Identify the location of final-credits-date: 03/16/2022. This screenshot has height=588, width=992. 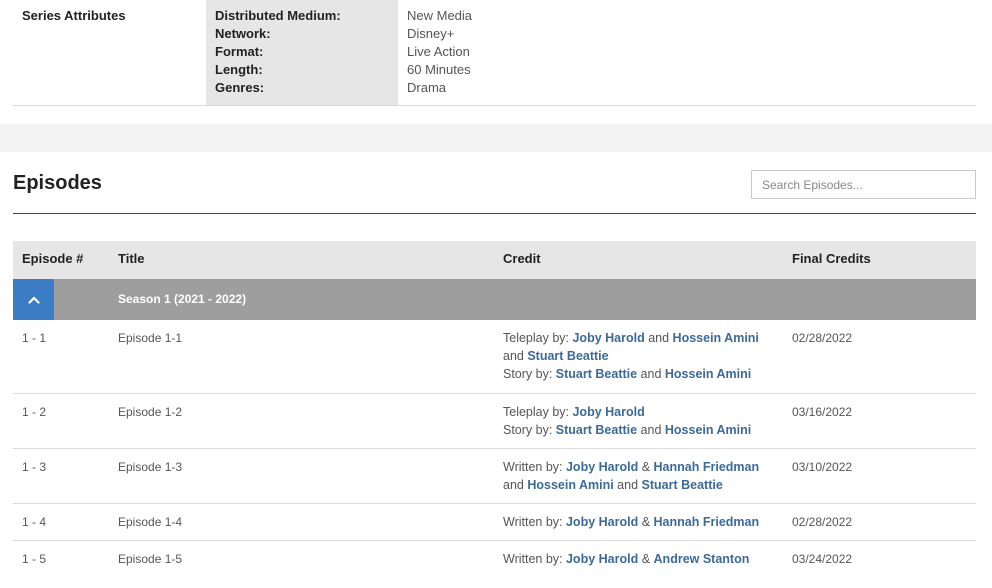
(822, 412).